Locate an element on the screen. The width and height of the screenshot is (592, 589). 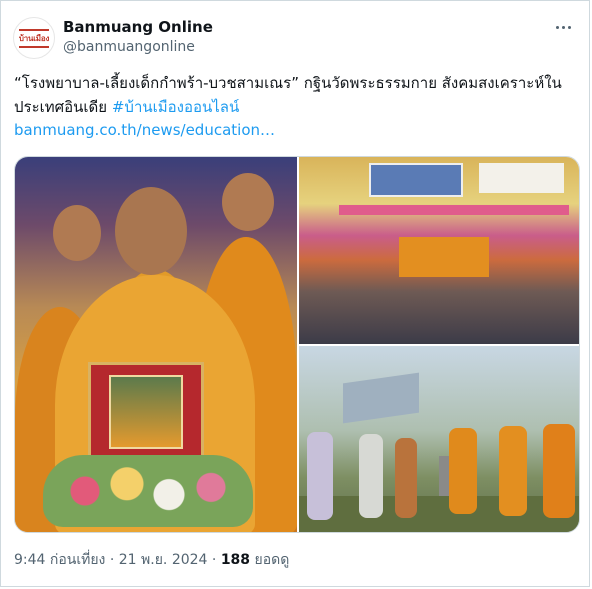
tweet-time: 9:44 ก่อนเที่ยง is located at coordinates (59, 560).